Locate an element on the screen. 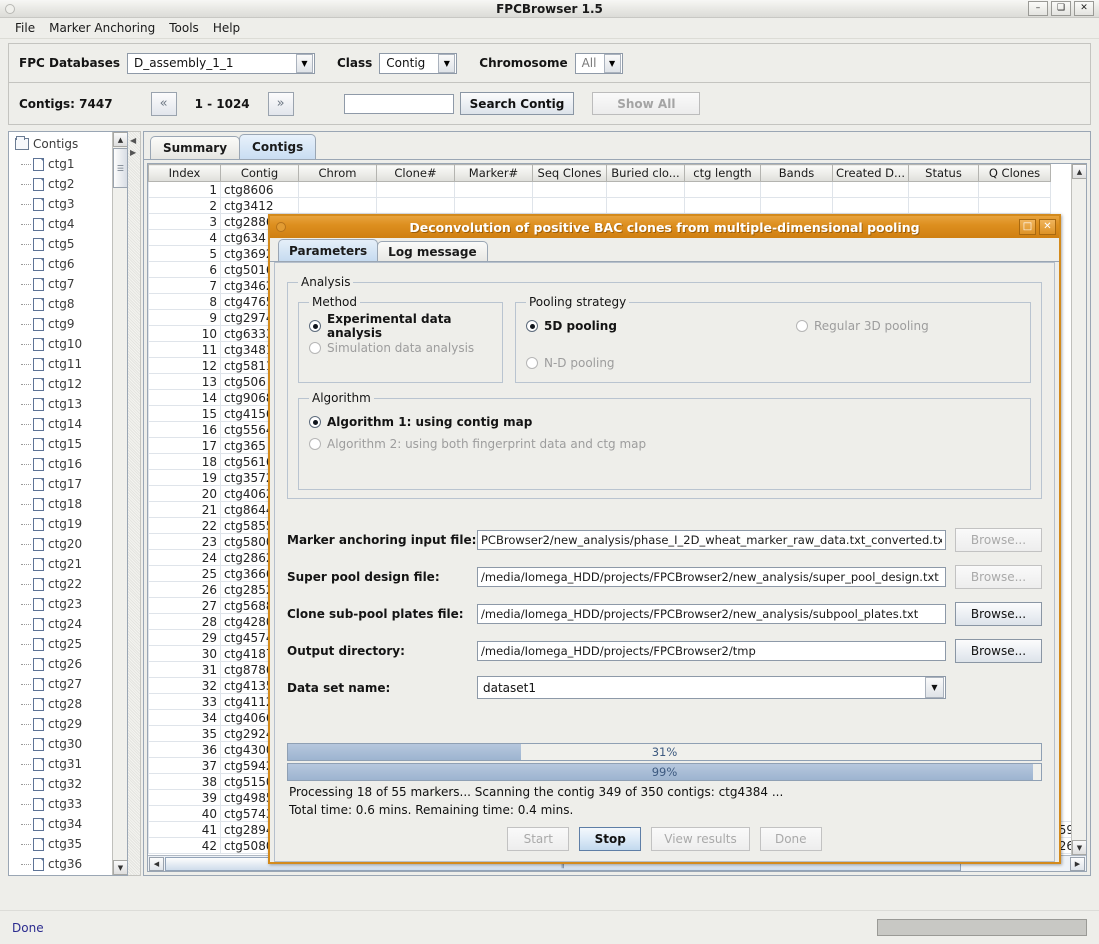 The height and width of the screenshot is (944, 1099). column-header-11: Q Clones is located at coordinates (1014, 173).